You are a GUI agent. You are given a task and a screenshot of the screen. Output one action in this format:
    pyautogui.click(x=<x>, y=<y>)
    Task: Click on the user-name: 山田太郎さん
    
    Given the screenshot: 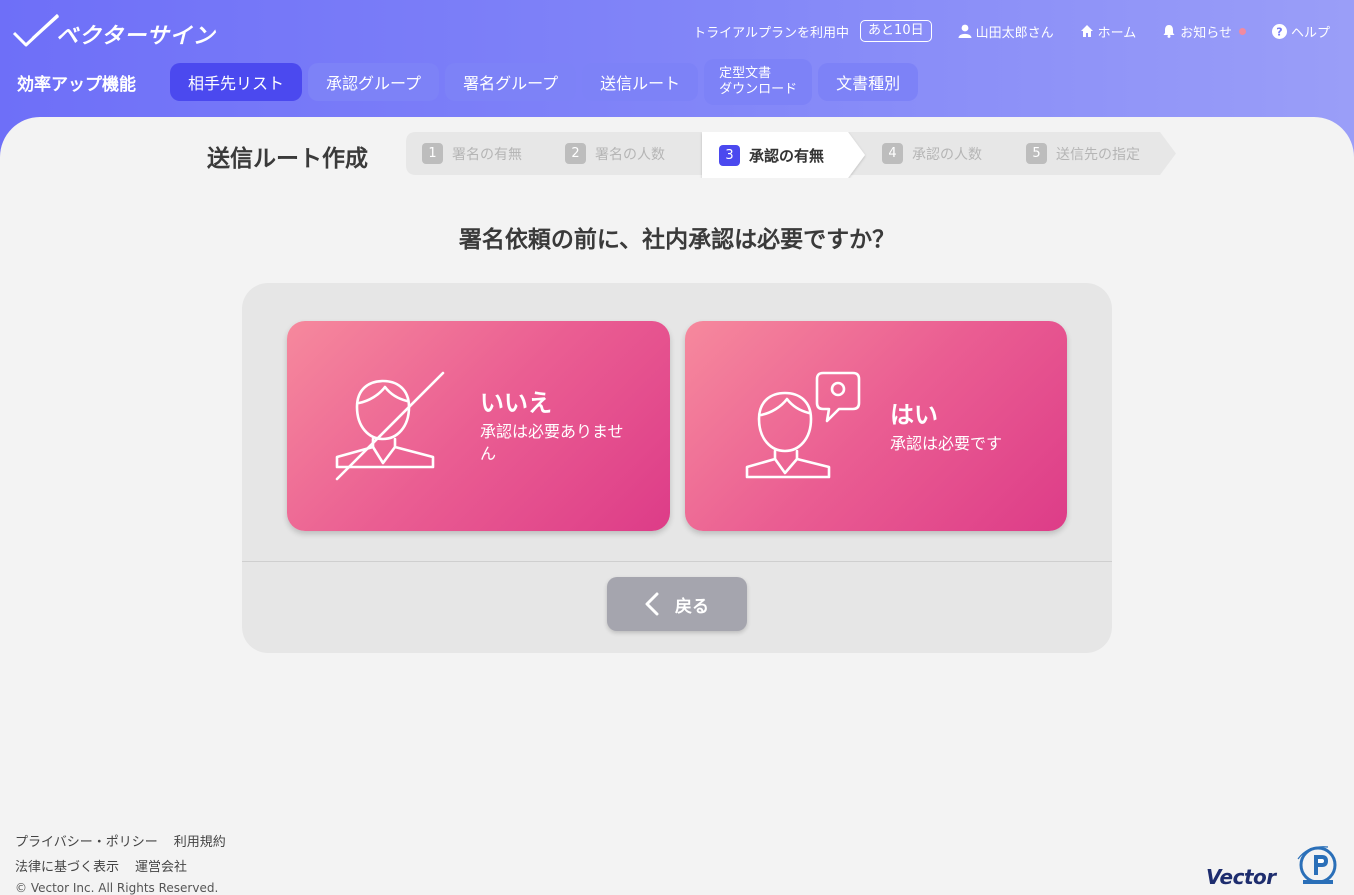 What is the action you would take?
    pyautogui.click(x=1014, y=33)
    